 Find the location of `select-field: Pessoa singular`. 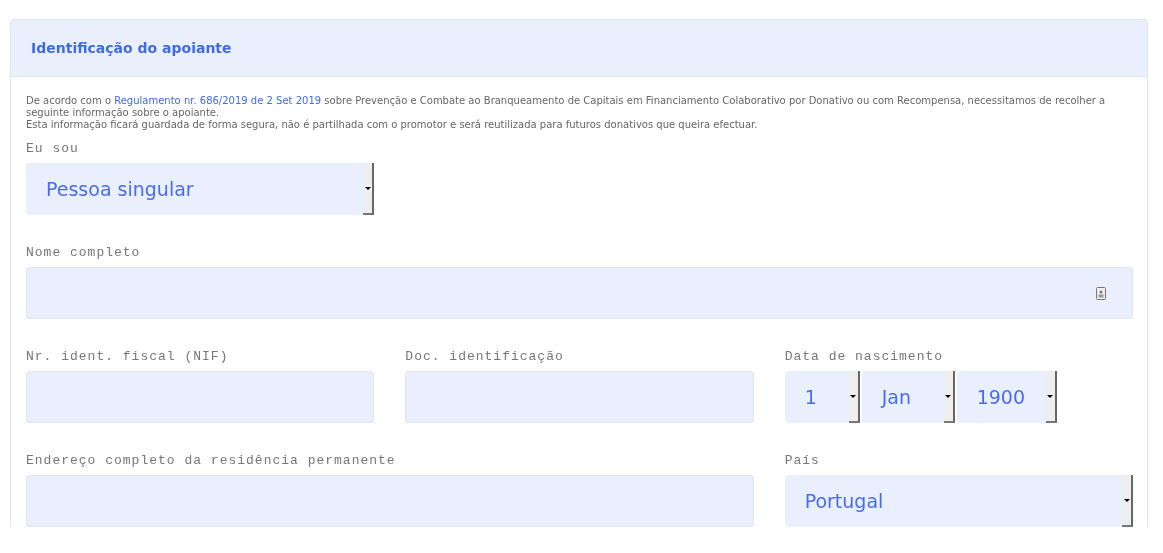

select-field: Pessoa singular is located at coordinates (200, 189).